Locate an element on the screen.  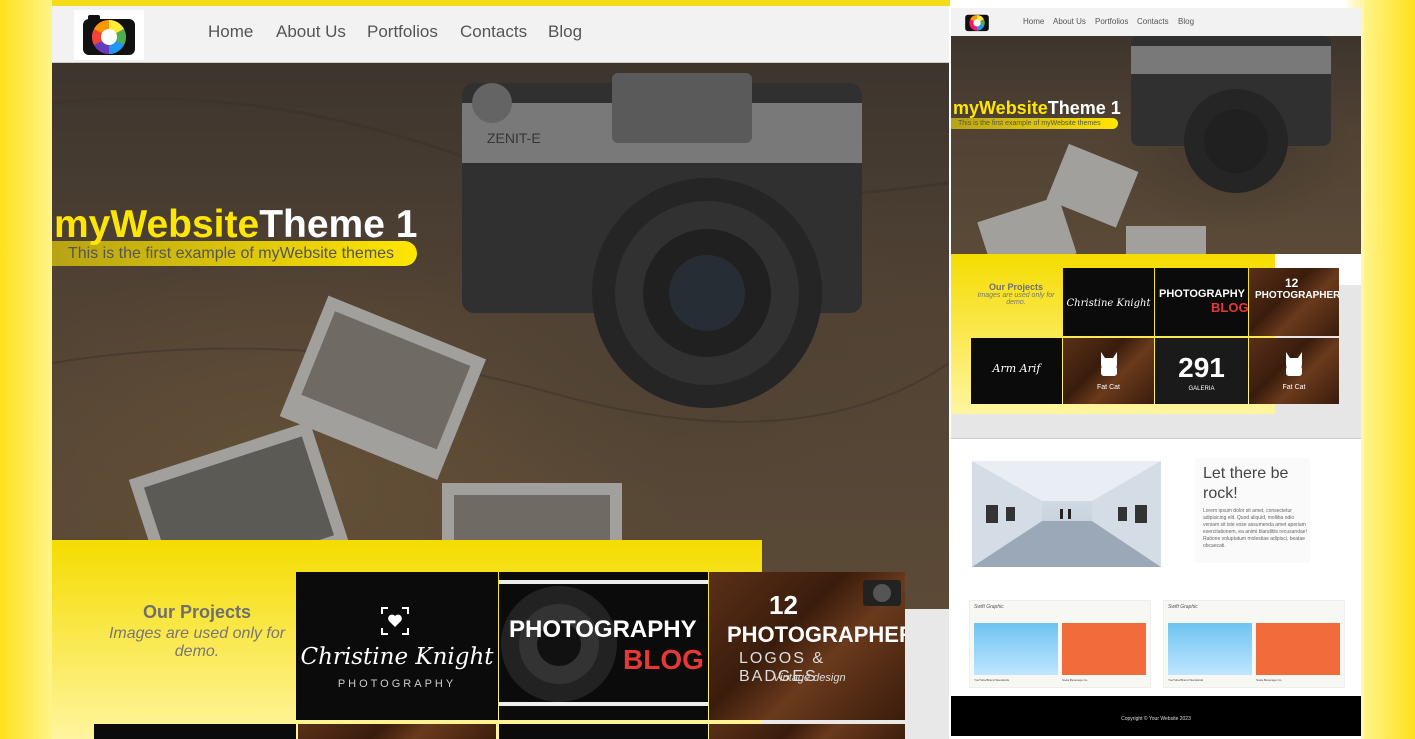
projects-title: Our Projects is located at coordinates (197, 612).